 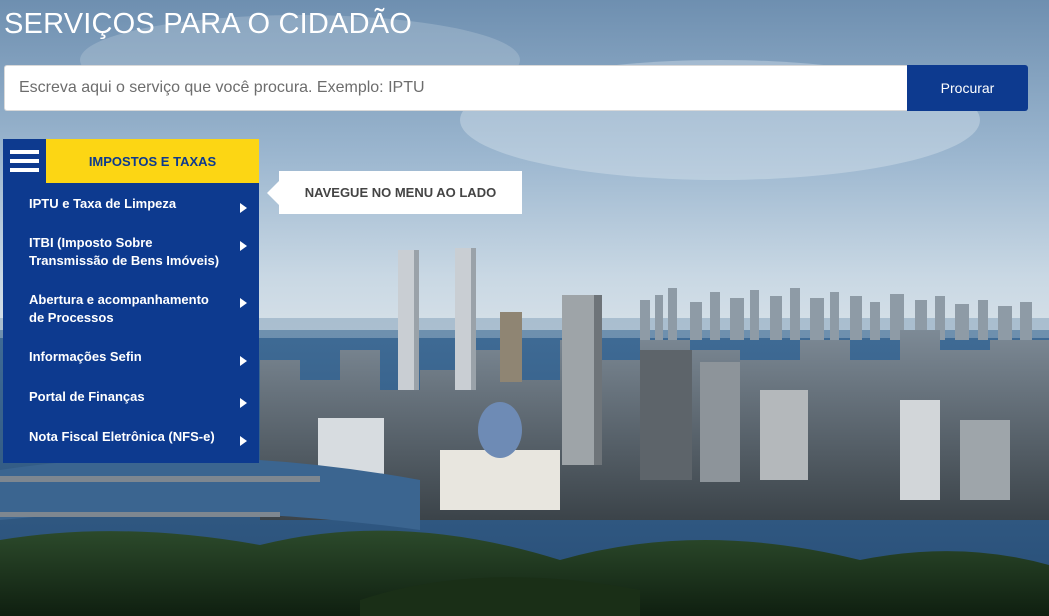 I want to click on category-tab-impostos-e-taxas: IMPOSTOS E TAXAS, so click(x=152, y=161).